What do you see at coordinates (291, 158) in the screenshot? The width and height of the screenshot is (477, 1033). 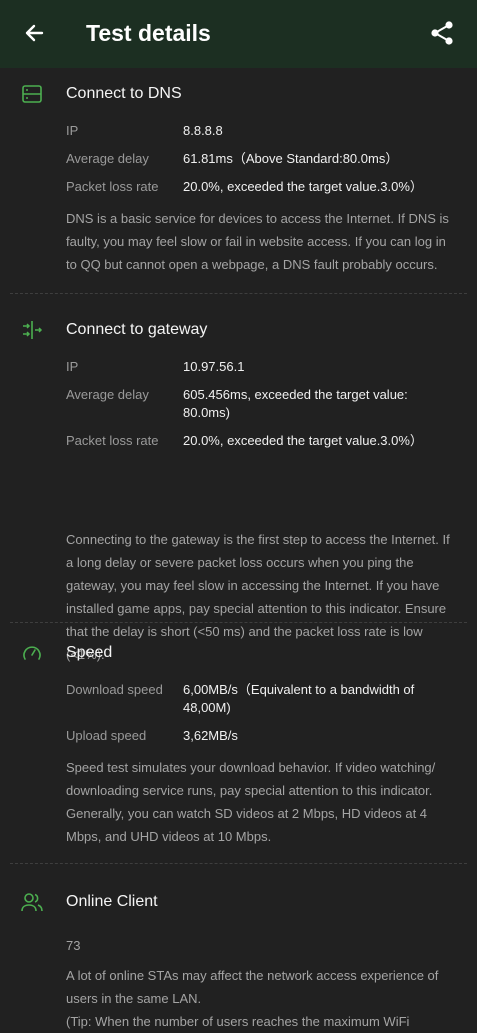 I see `dns-delay-value: 61.81ms（Above Standard:80.0ms）` at bounding box center [291, 158].